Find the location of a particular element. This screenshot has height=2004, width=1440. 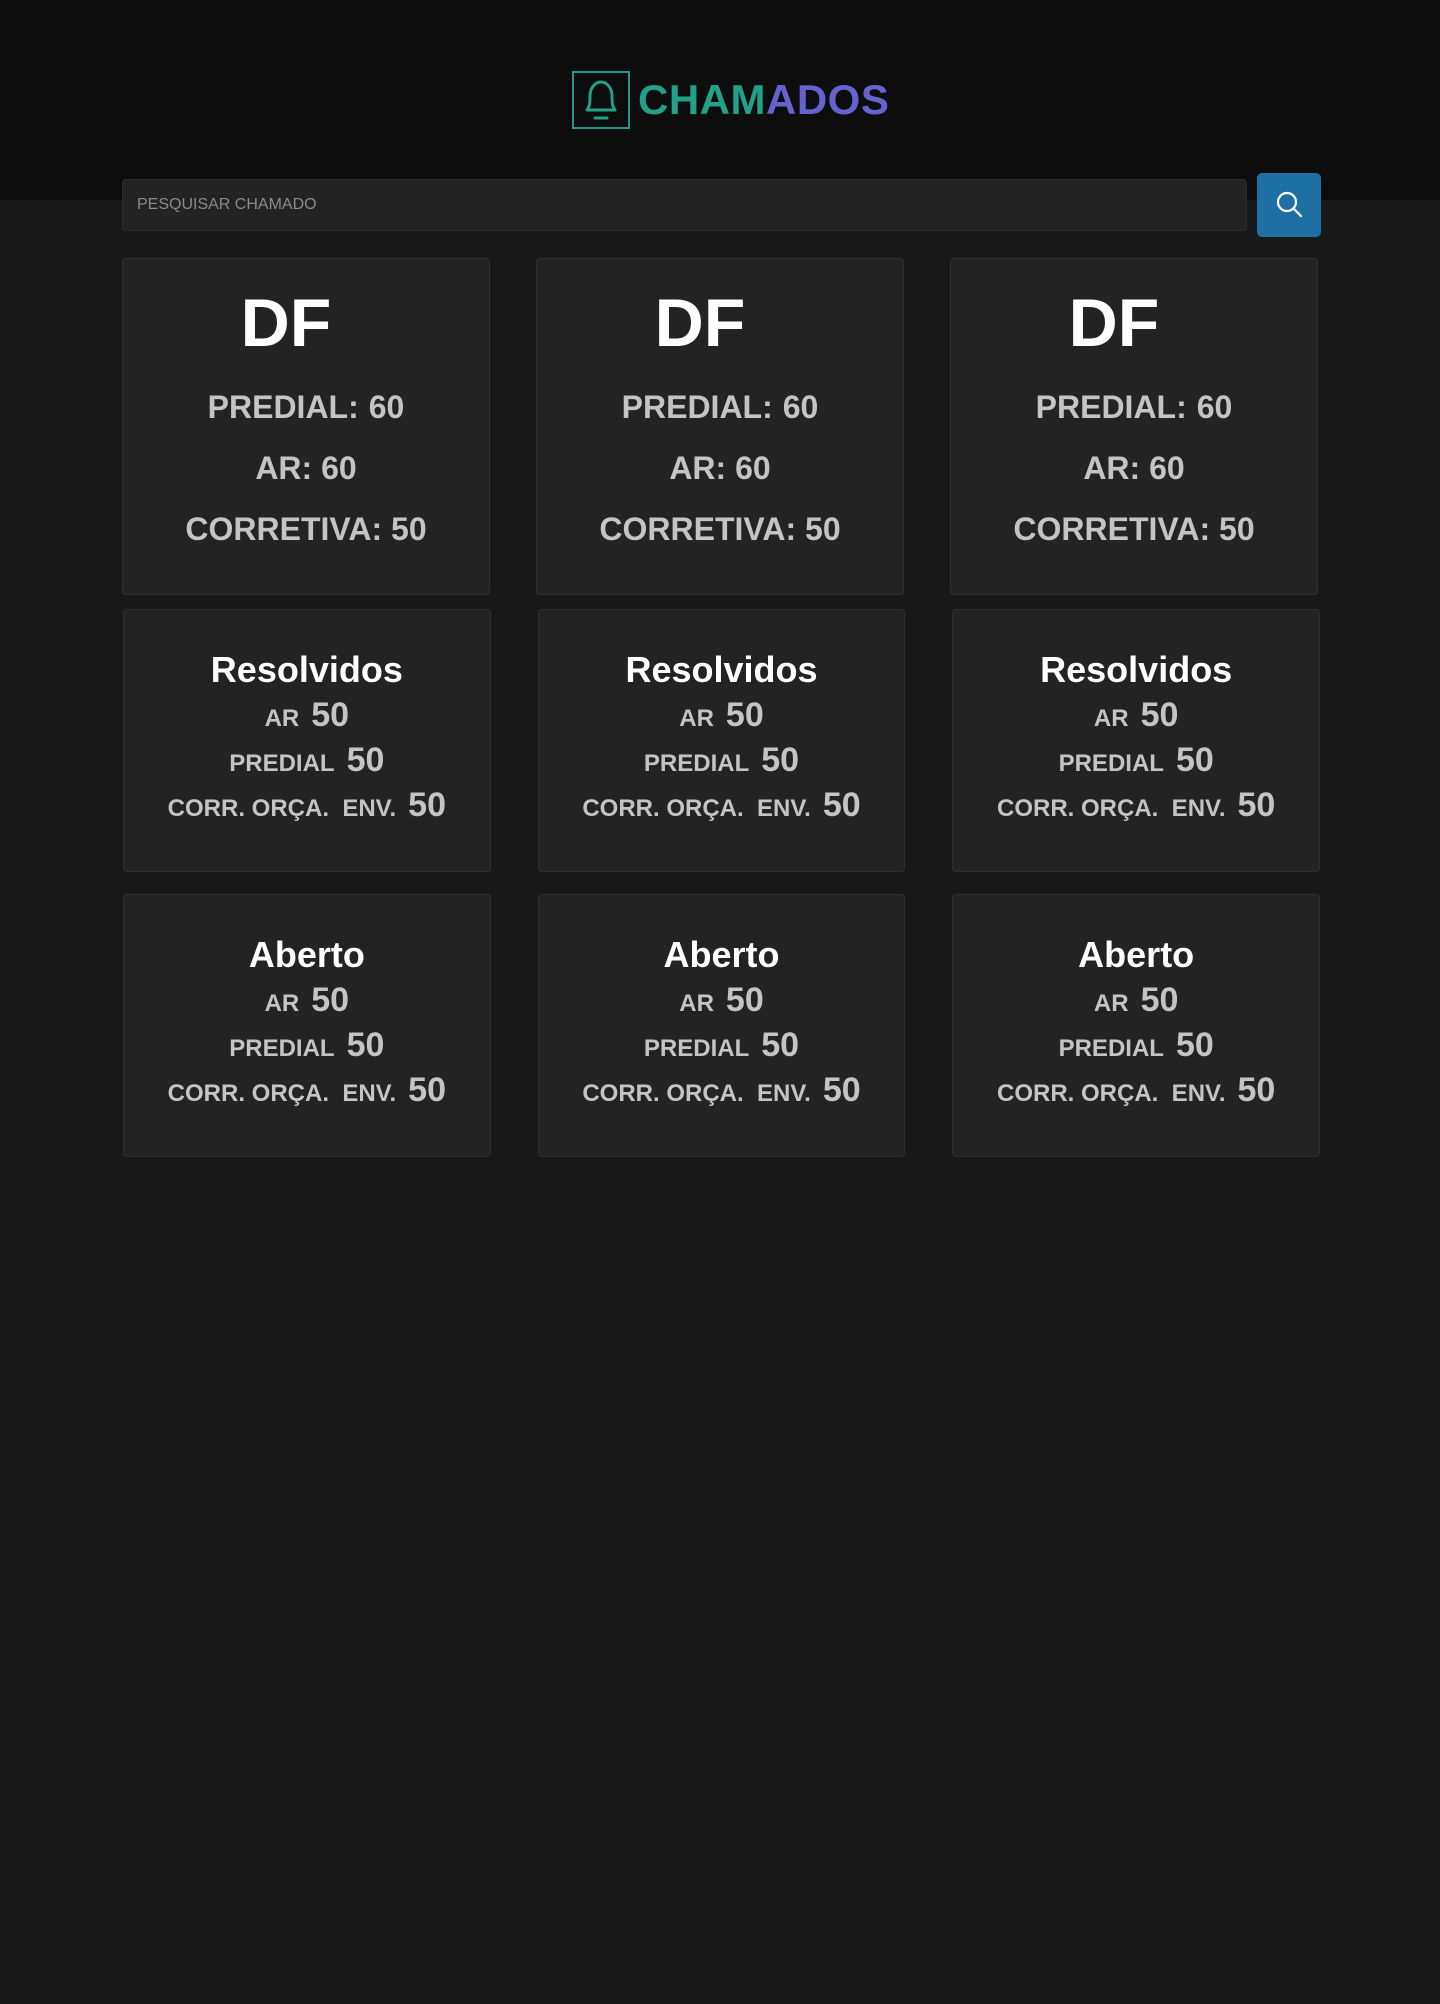

app-logo: CHAMADOS is located at coordinates (730, 100).